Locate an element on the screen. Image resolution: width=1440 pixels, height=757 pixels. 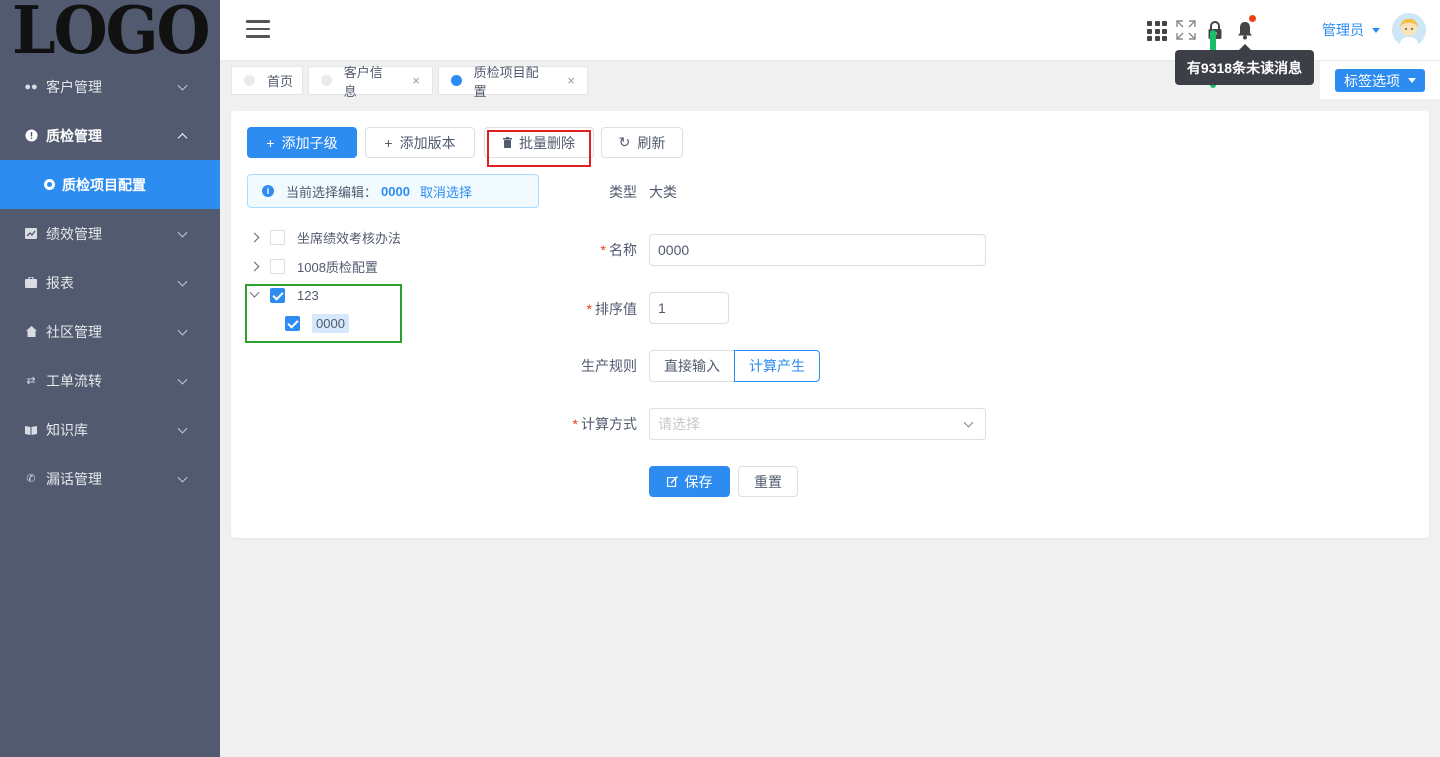
sidebar-item-knowledge: 知识库 is located at coordinates (110, 429).